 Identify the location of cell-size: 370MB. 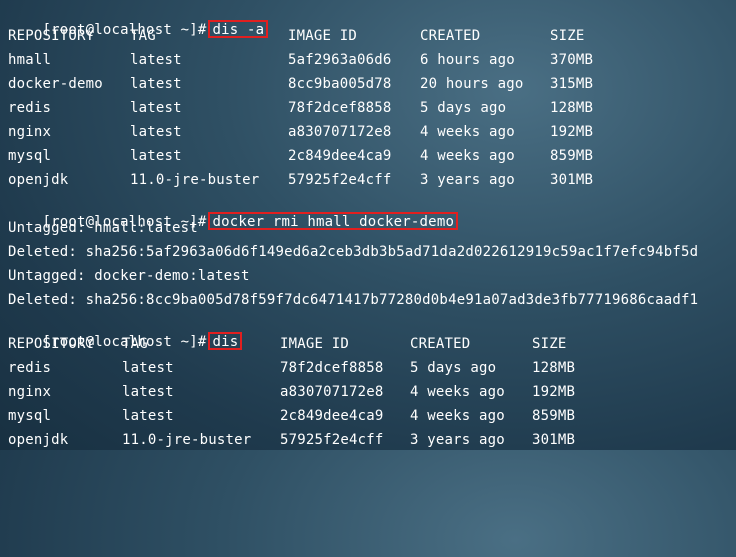
(572, 60).